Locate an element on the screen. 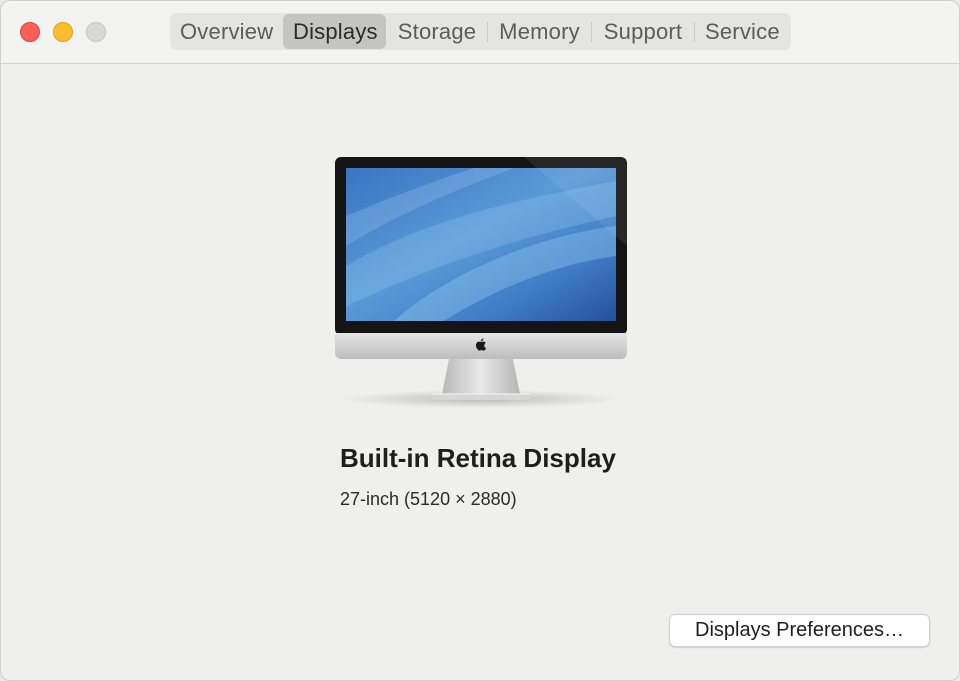 The image size is (960, 681). tab-support: Support is located at coordinates (643, 31).